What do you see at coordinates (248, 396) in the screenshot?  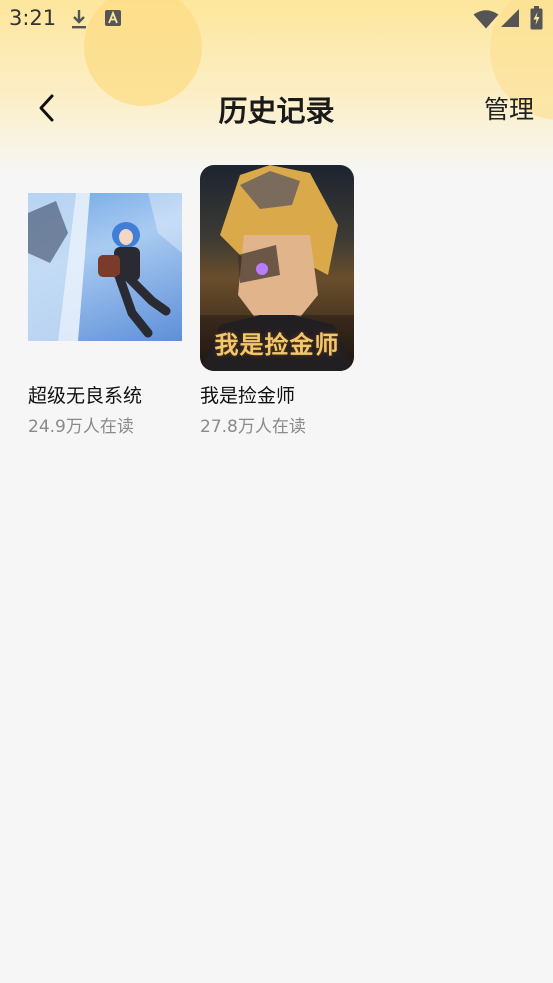 I see `book-title: 我是捡金师` at bounding box center [248, 396].